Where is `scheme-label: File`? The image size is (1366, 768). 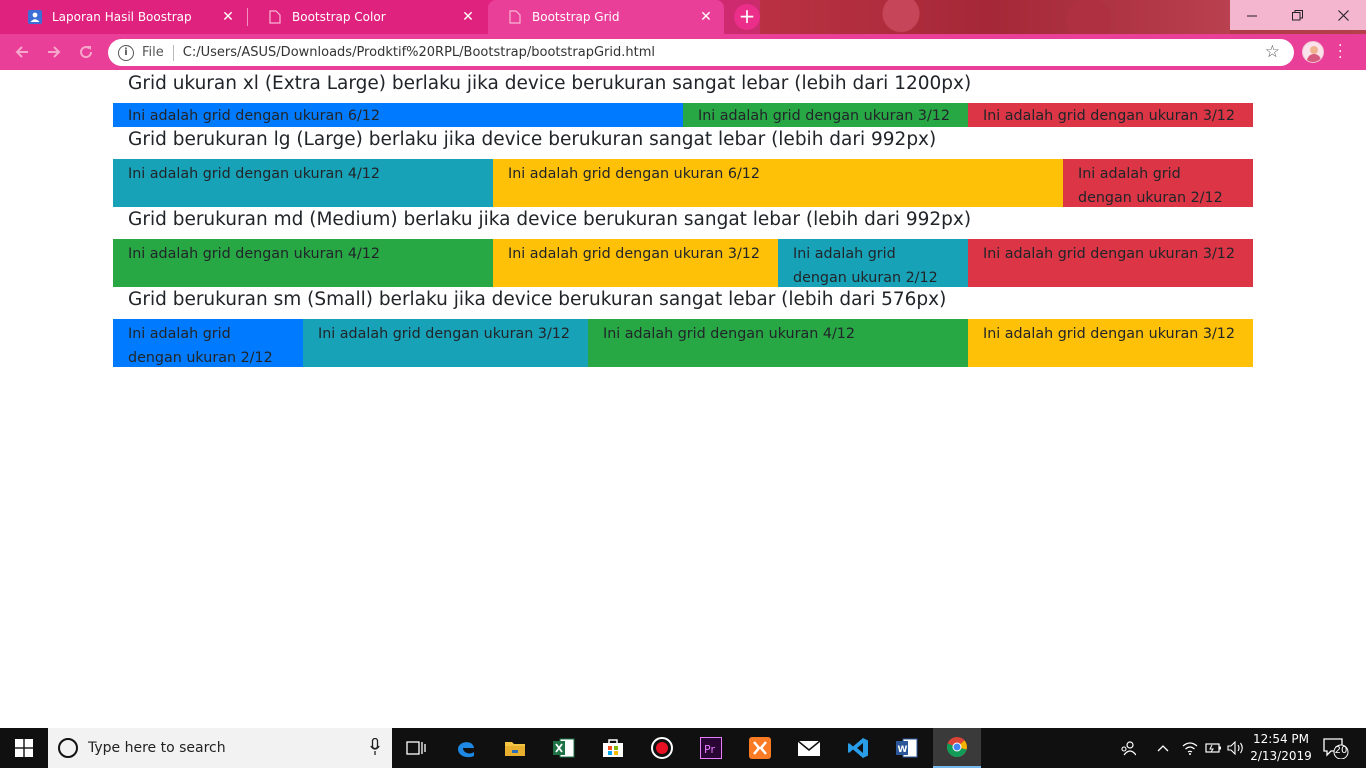
scheme-label: File is located at coordinates (153, 52).